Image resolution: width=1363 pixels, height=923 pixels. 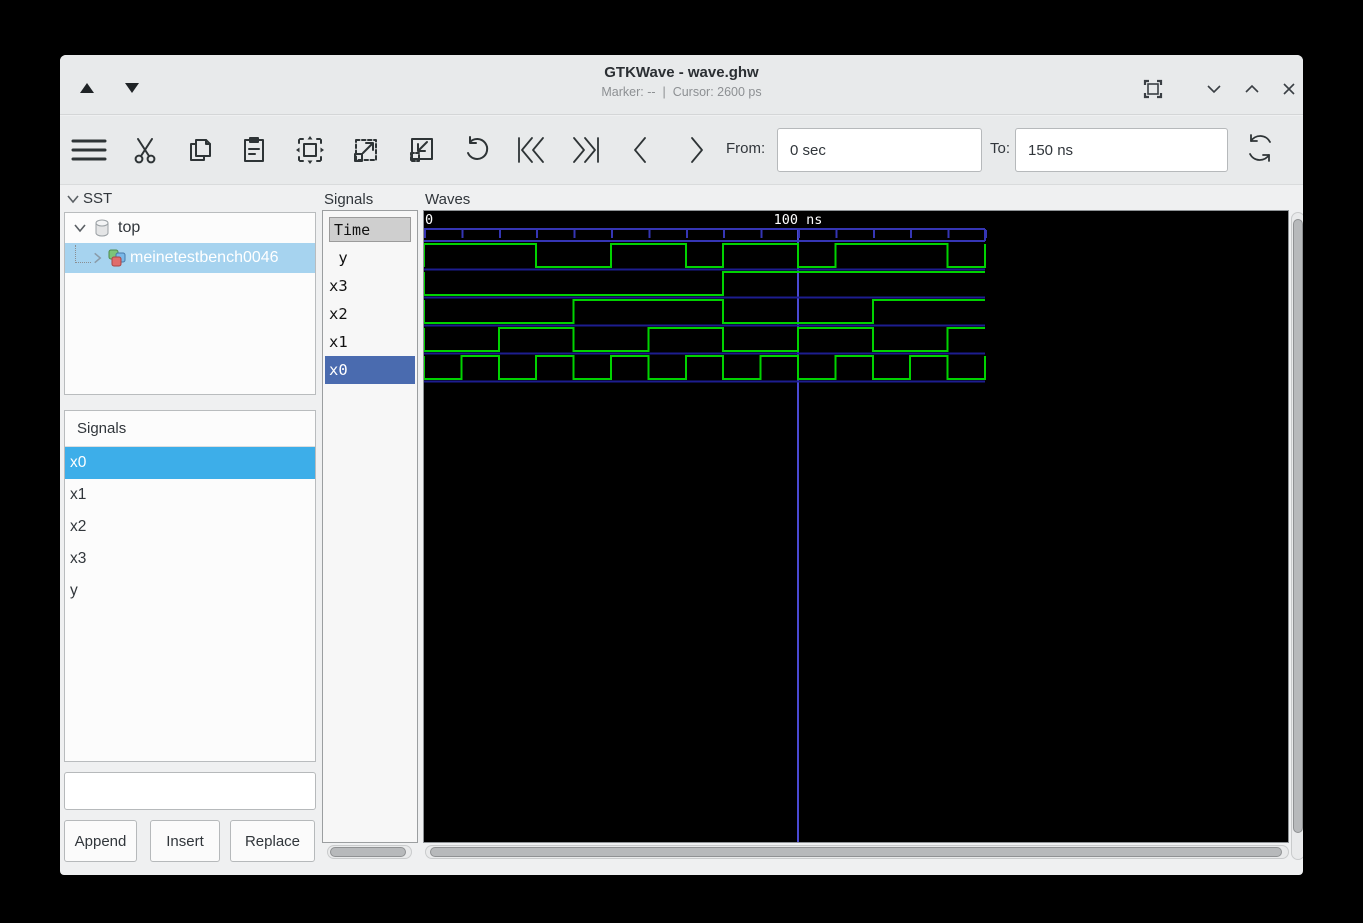 What do you see at coordinates (448, 199) in the screenshot?
I see `waves-frame-label: Waves` at bounding box center [448, 199].